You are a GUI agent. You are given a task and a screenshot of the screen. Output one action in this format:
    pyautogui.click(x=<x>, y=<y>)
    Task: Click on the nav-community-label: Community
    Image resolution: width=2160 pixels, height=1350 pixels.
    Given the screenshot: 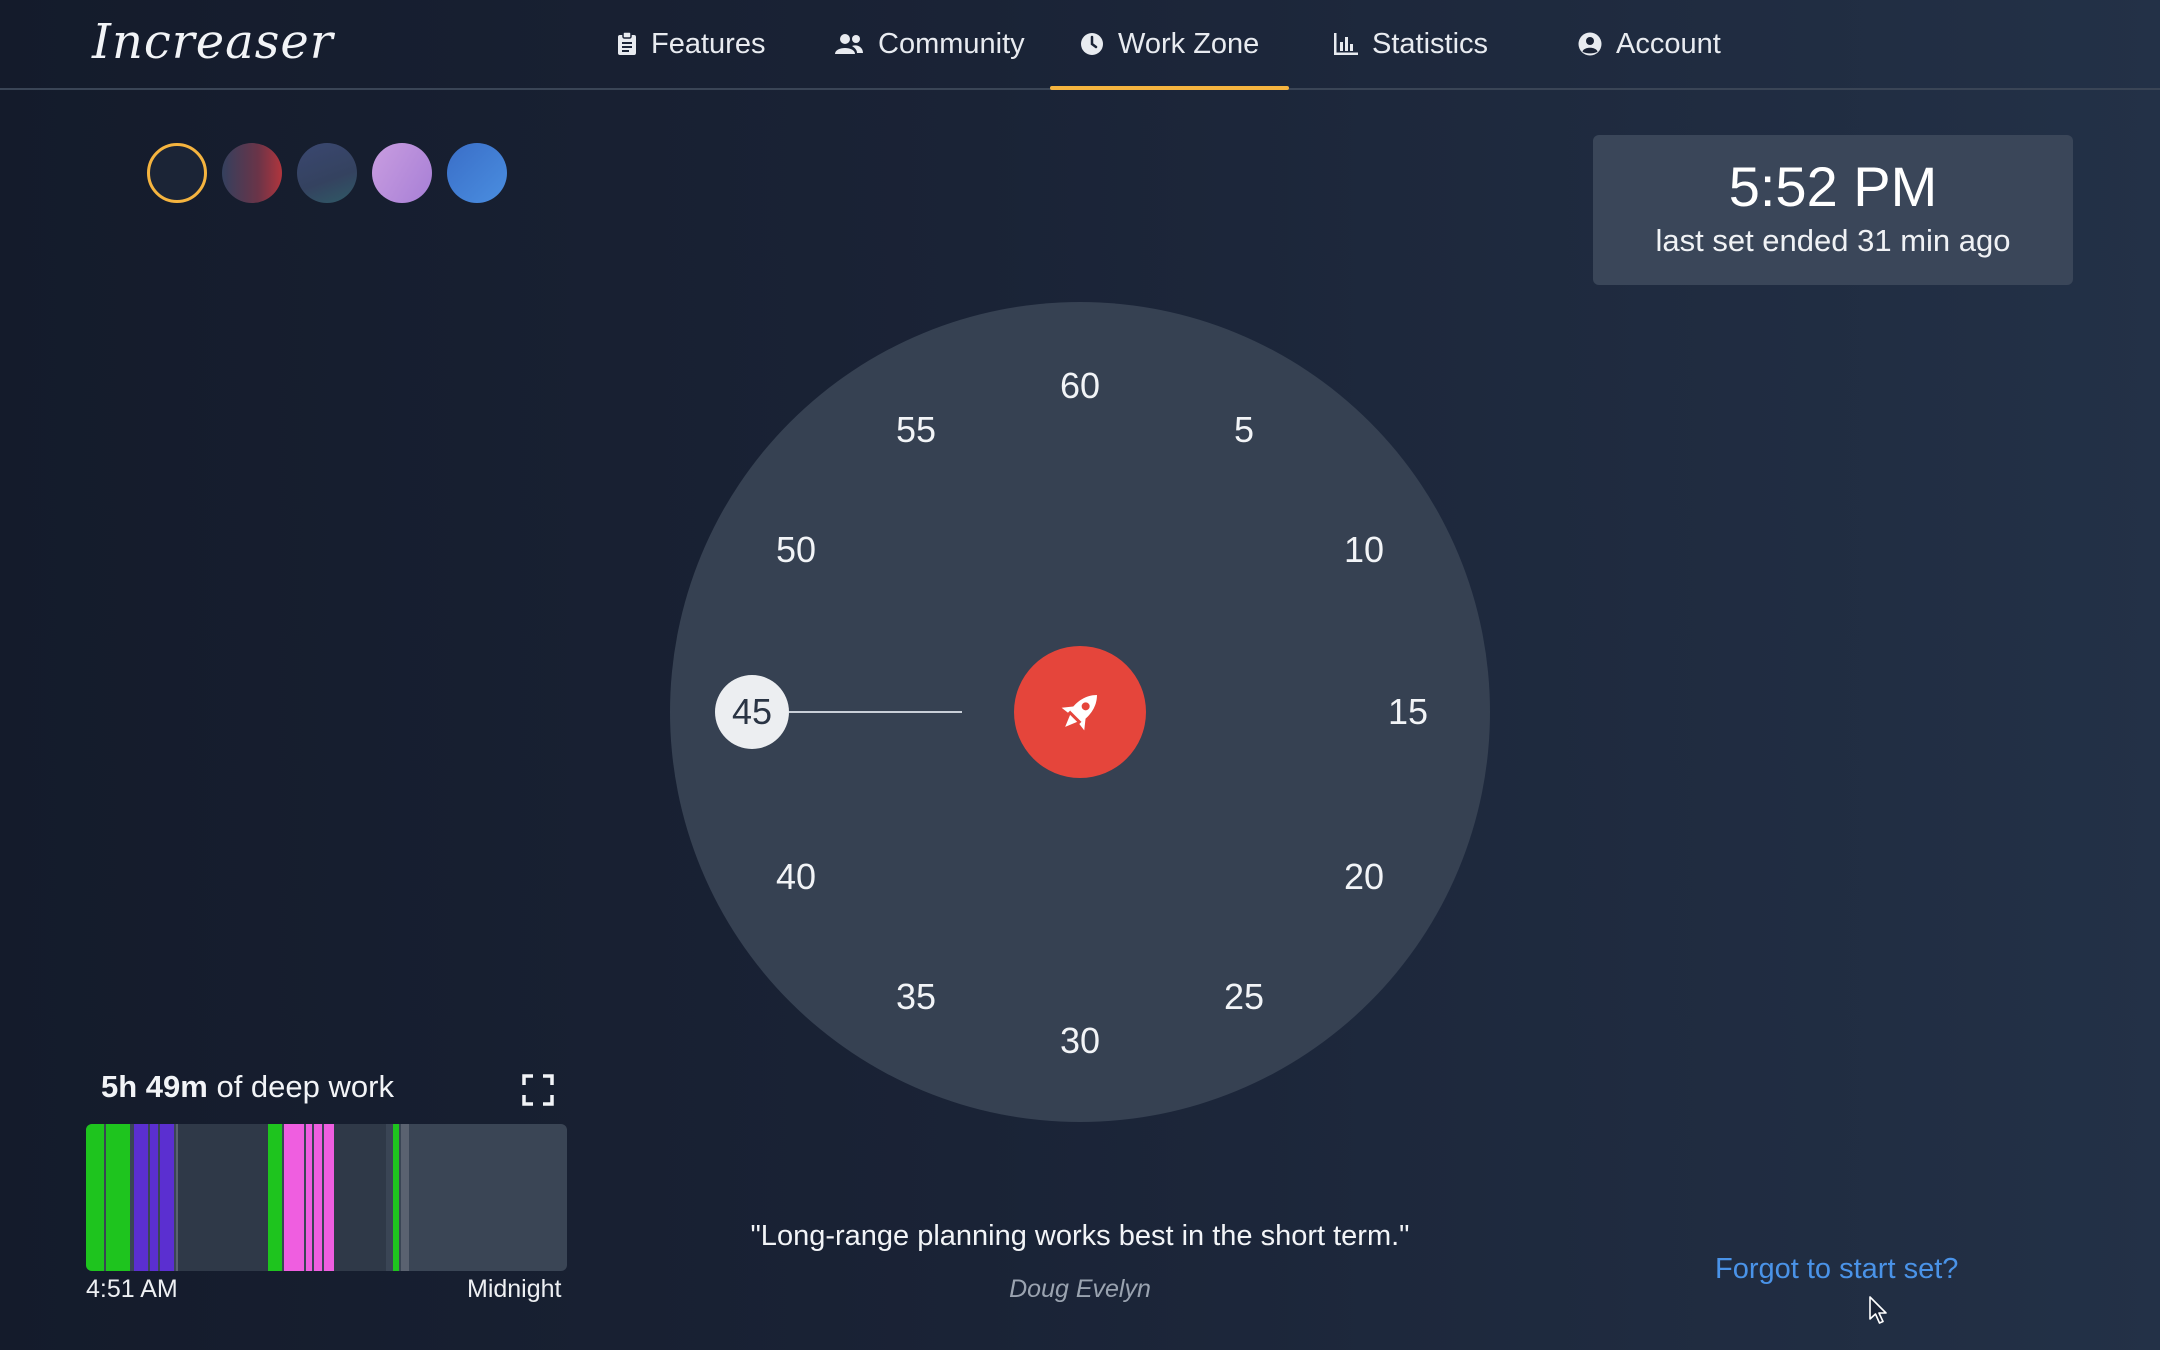 What is the action you would take?
    pyautogui.click(x=951, y=43)
    